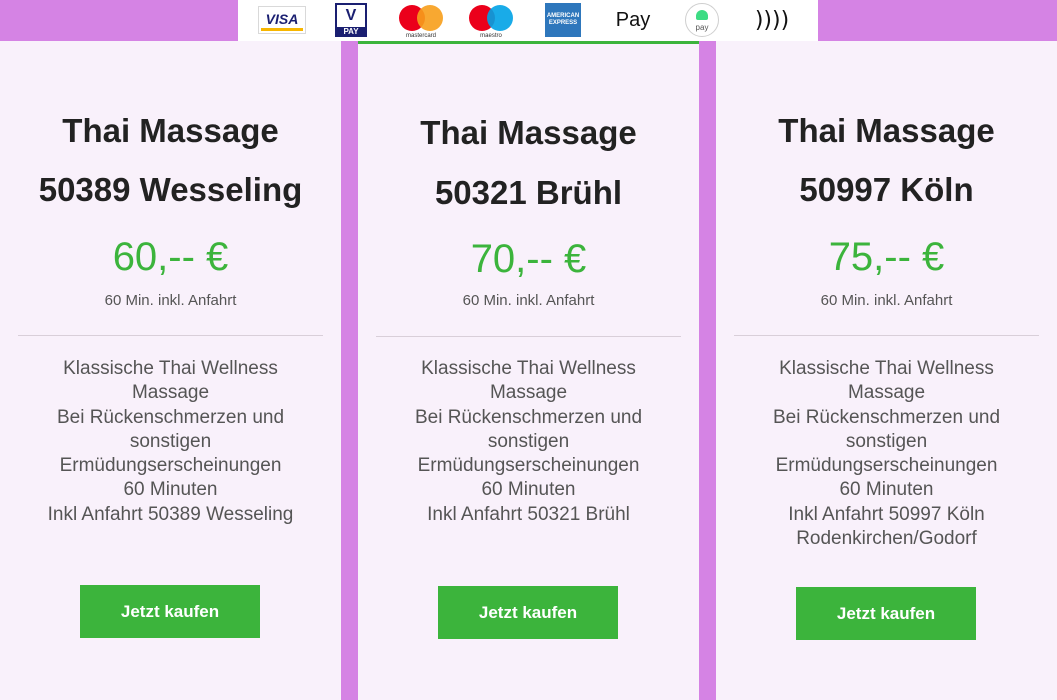 Image resolution: width=1057 pixels, height=700 pixels. Describe the element at coordinates (886, 613) in the screenshot. I see `buy-button-koeln: Jetzt kaufen` at that location.